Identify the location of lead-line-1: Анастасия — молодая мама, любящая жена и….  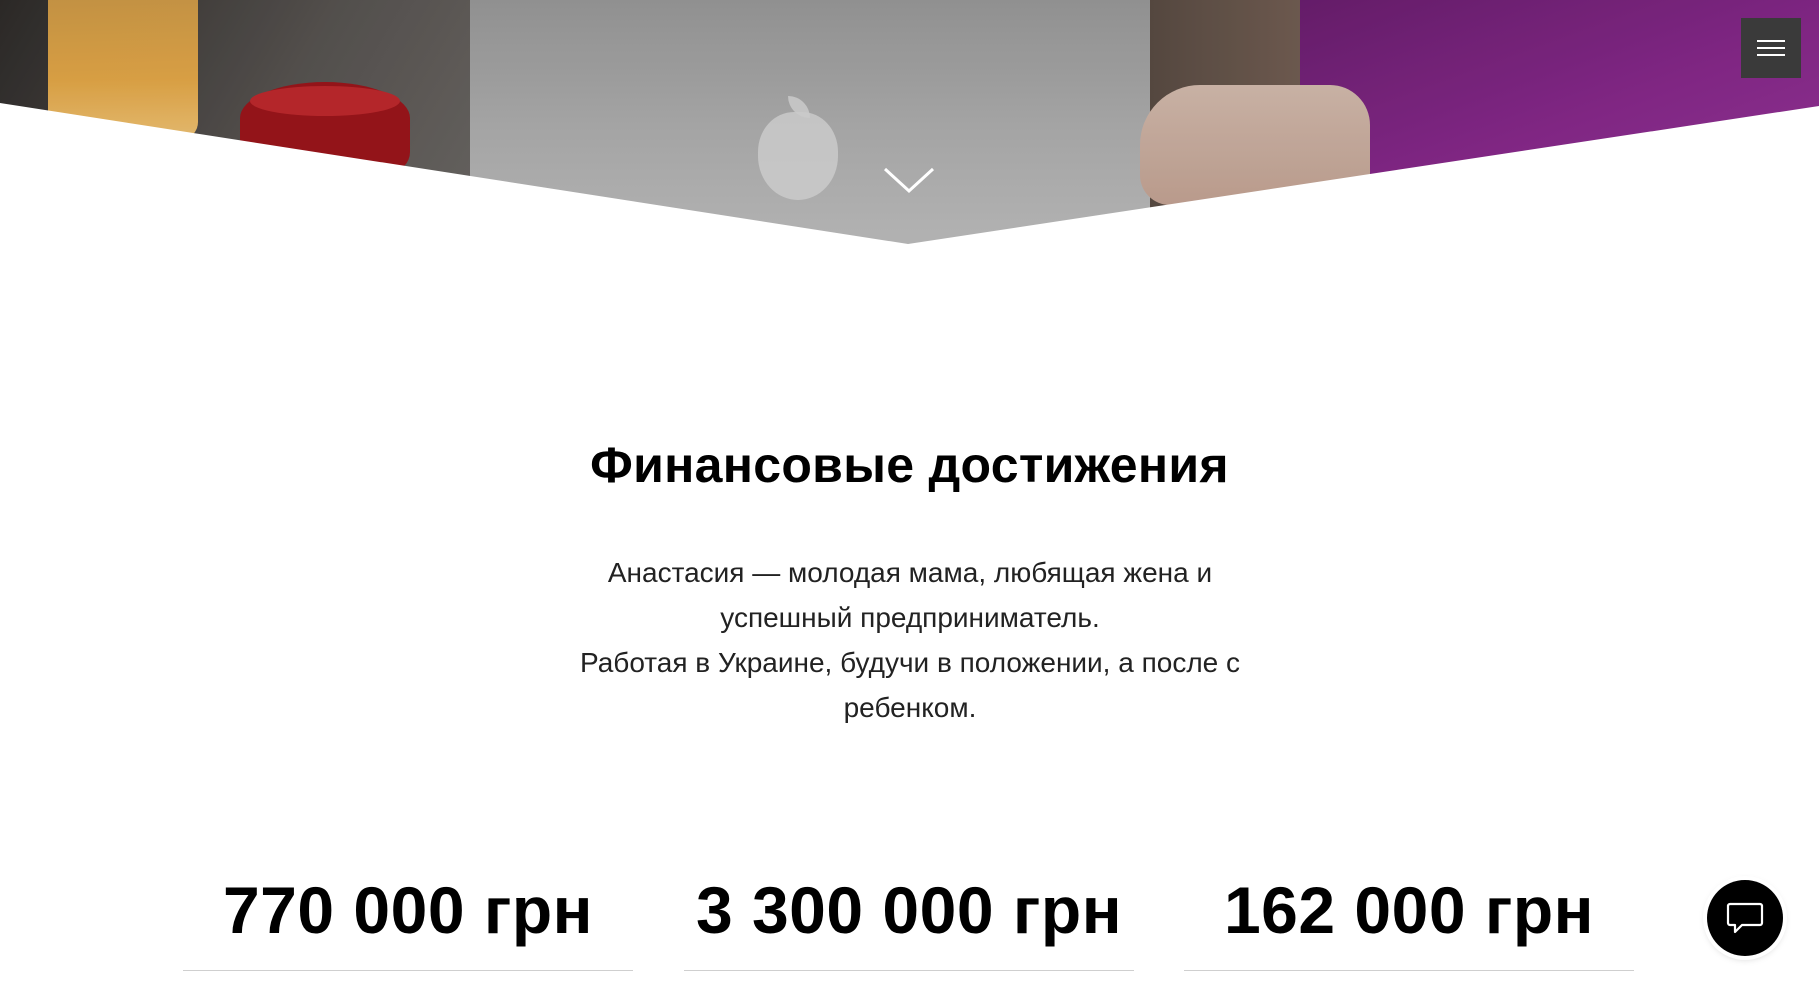
(910, 595).